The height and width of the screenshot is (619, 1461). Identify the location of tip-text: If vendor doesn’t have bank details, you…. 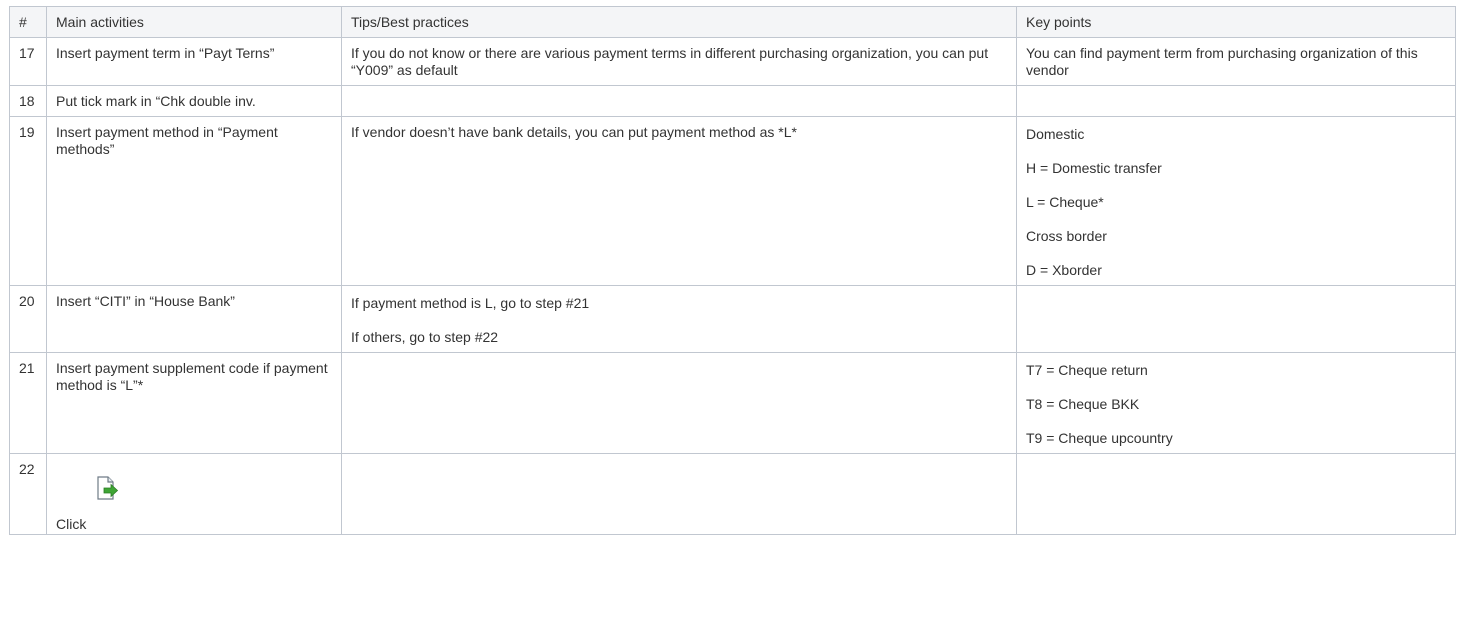
(574, 132).